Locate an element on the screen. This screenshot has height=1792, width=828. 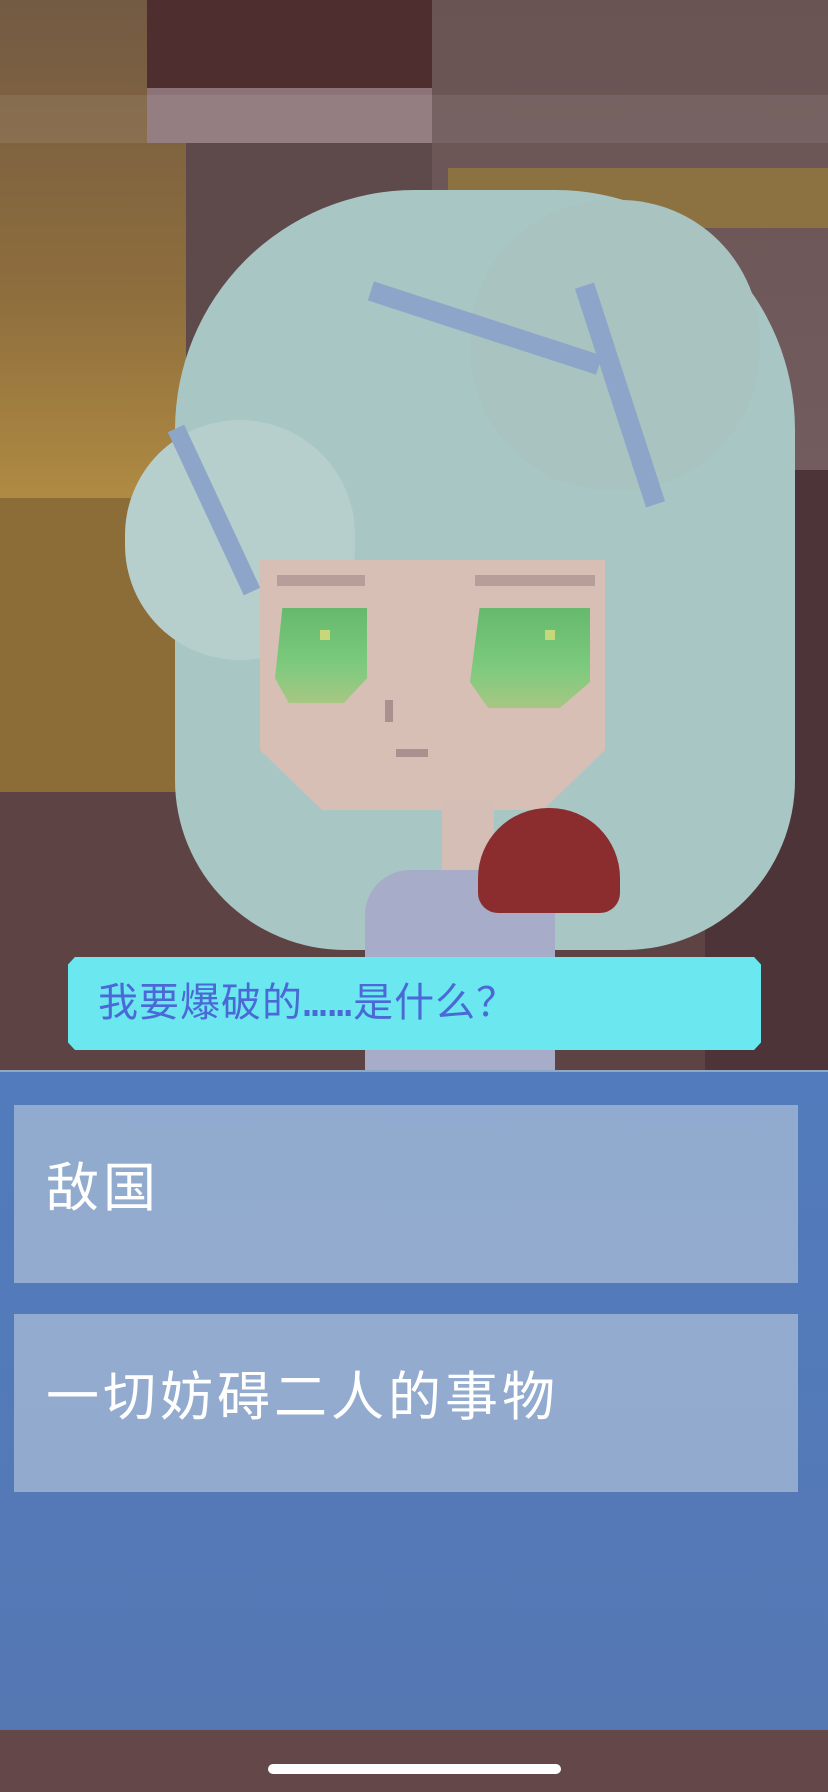
character-nose is located at coordinates (389, 711).